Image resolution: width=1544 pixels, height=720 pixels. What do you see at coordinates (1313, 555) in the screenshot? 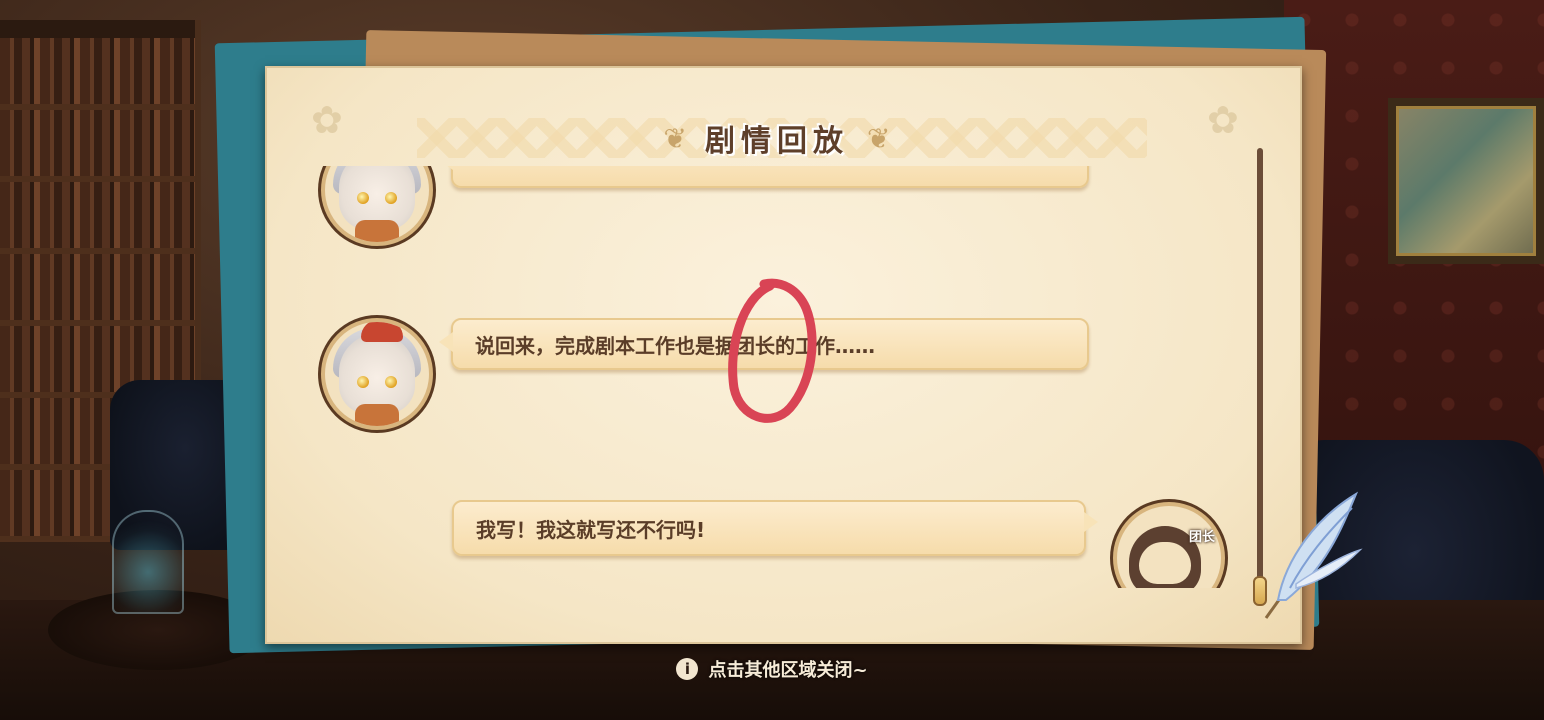
I see `quill-icon` at bounding box center [1313, 555].